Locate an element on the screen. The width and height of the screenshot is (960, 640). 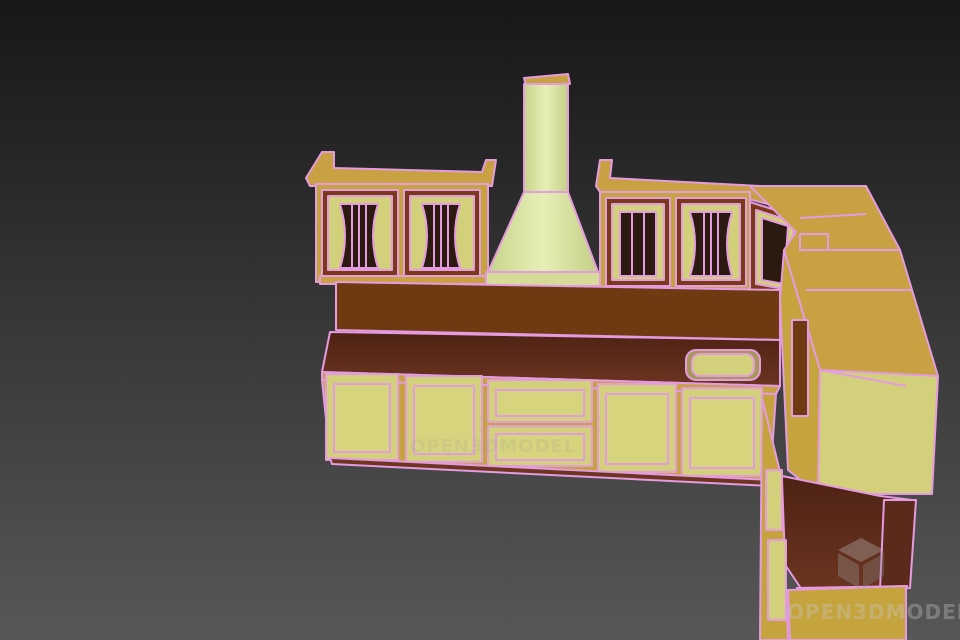
watermark-text: OPEN3DMODEL is located at coordinates (873, 612).